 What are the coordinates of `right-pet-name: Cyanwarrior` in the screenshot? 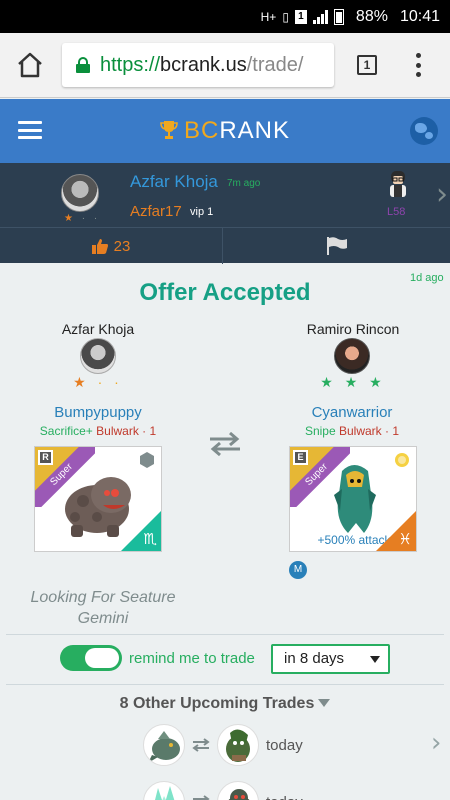 It's located at (352, 412).